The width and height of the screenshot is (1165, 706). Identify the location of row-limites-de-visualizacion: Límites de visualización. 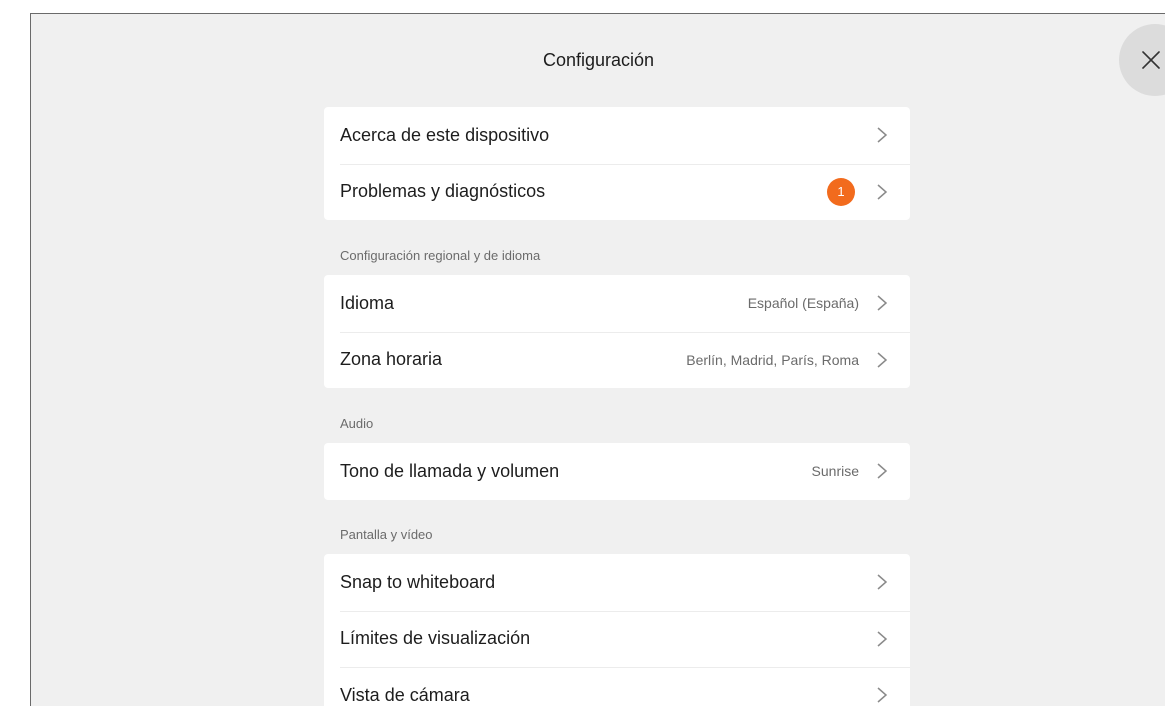
(617, 639).